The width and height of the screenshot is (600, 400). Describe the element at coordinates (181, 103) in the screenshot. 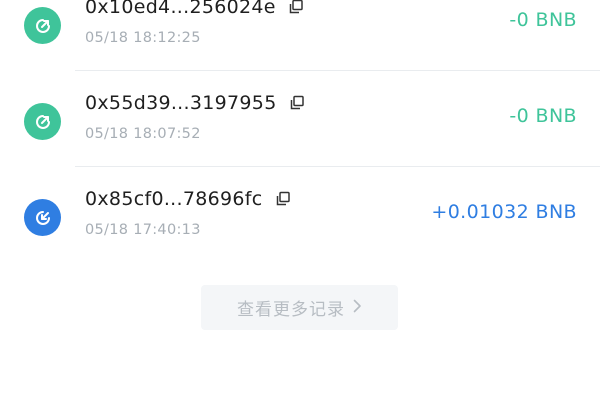

I see `transaction-hash-text: 0x55d39...3197955` at that location.